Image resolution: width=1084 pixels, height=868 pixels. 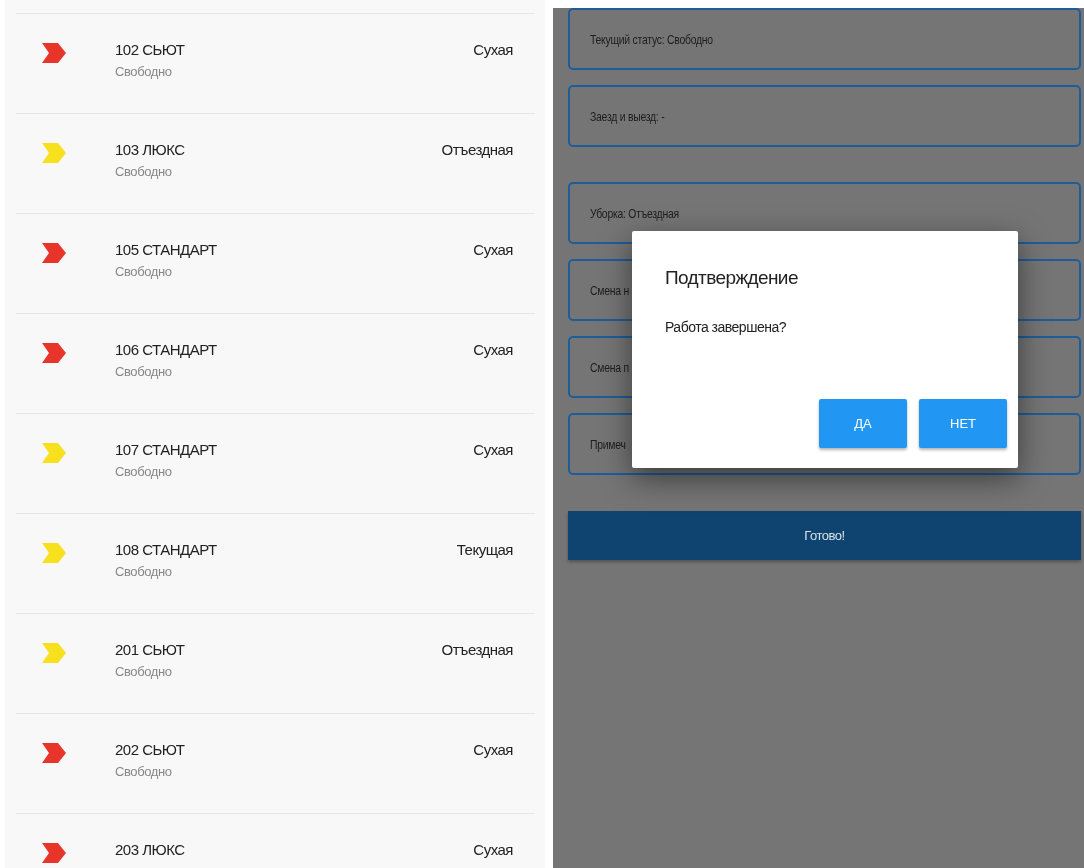 What do you see at coordinates (275, 63) in the screenshot?
I see `room-row: 102 СЬЮТ Свободно Сухая` at bounding box center [275, 63].